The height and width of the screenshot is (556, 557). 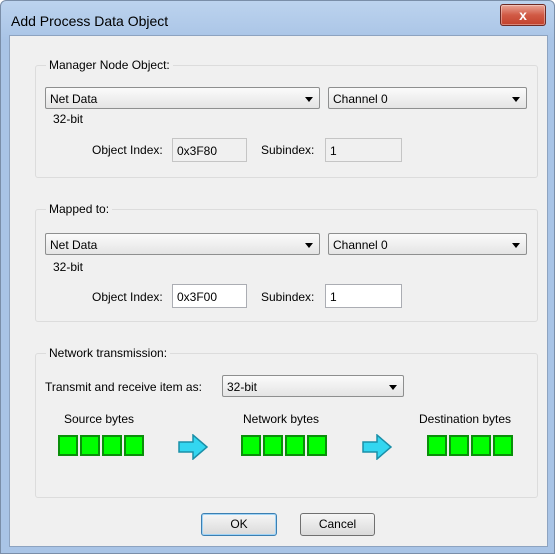 What do you see at coordinates (313, 386) in the screenshot?
I see `transmit-as-combo: 32-bit` at bounding box center [313, 386].